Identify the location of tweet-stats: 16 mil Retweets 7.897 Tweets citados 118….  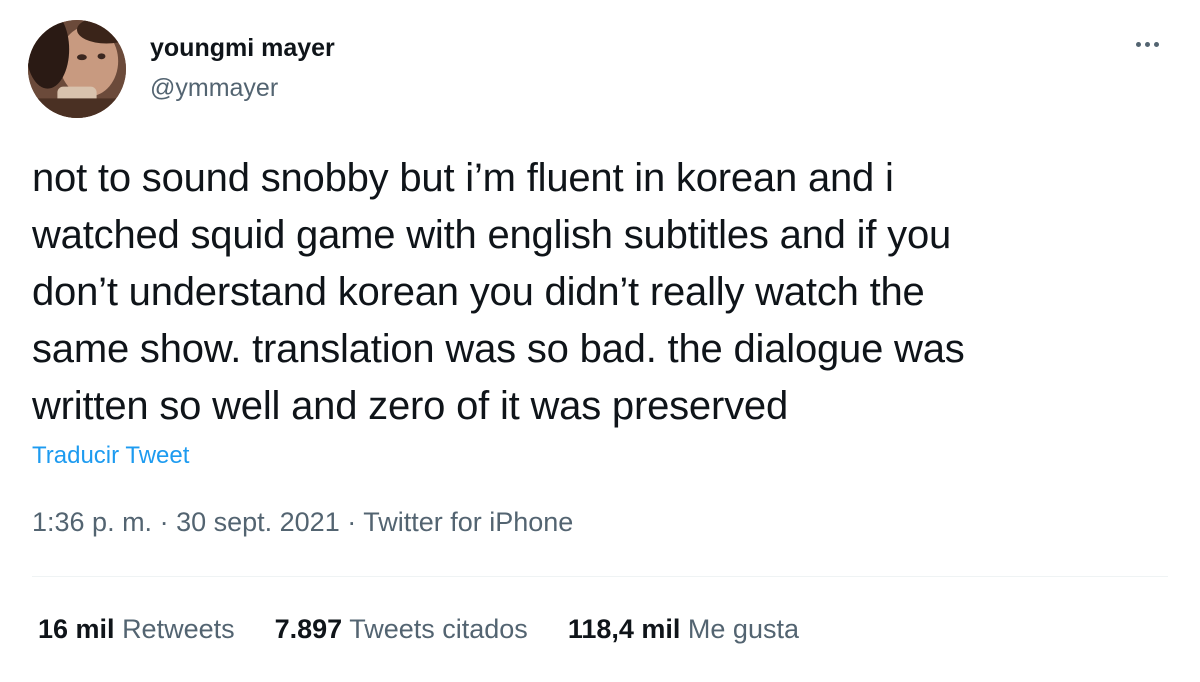
(438, 629).